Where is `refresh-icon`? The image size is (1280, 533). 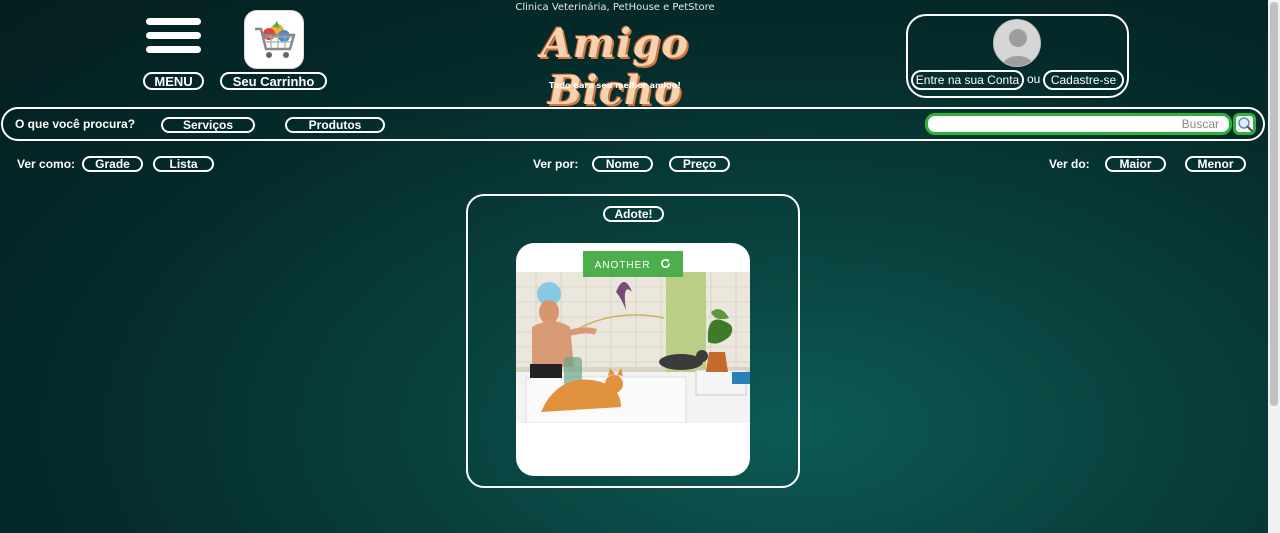 refresh-icon is located at coordinates (666, 263).